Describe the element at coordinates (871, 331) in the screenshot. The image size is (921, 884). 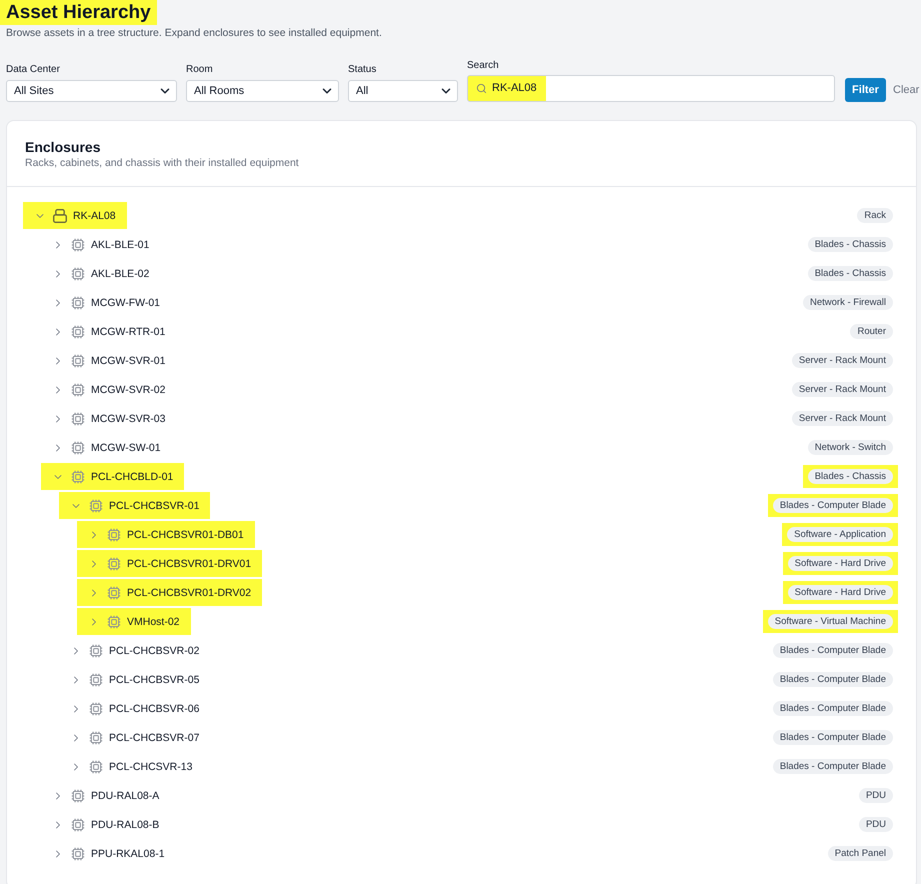
I see `type-badge: Router` at that location.